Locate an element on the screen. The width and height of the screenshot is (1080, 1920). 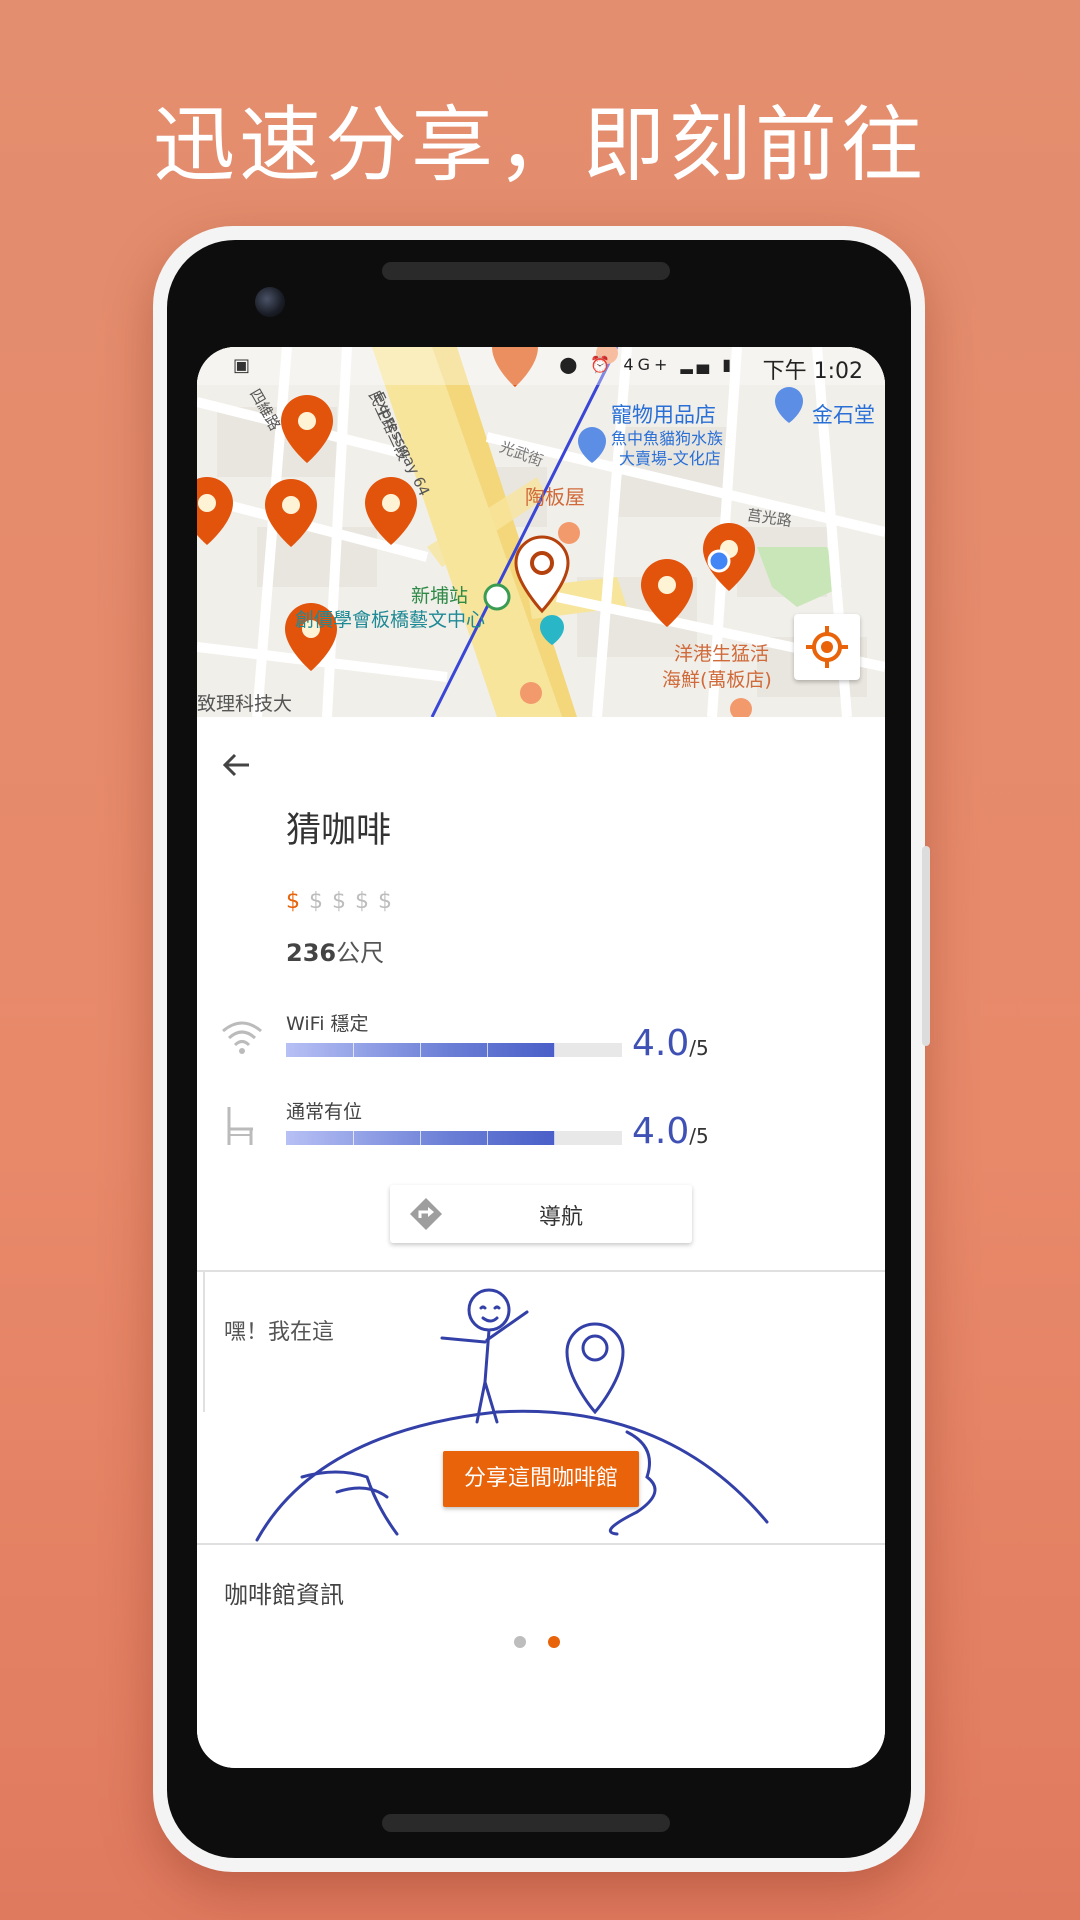
distance: 236公尺 is located at coordinates (335, 950).